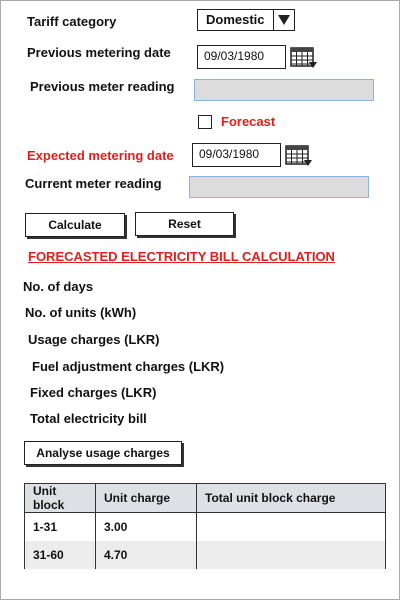 The height and width of the screenshot is (600, 400). What do you see at coordinates (93, 392) in the screenshot?
I see `fixed-charges-label: Fixed charges (LKR)` at bounding box center [93, 392].